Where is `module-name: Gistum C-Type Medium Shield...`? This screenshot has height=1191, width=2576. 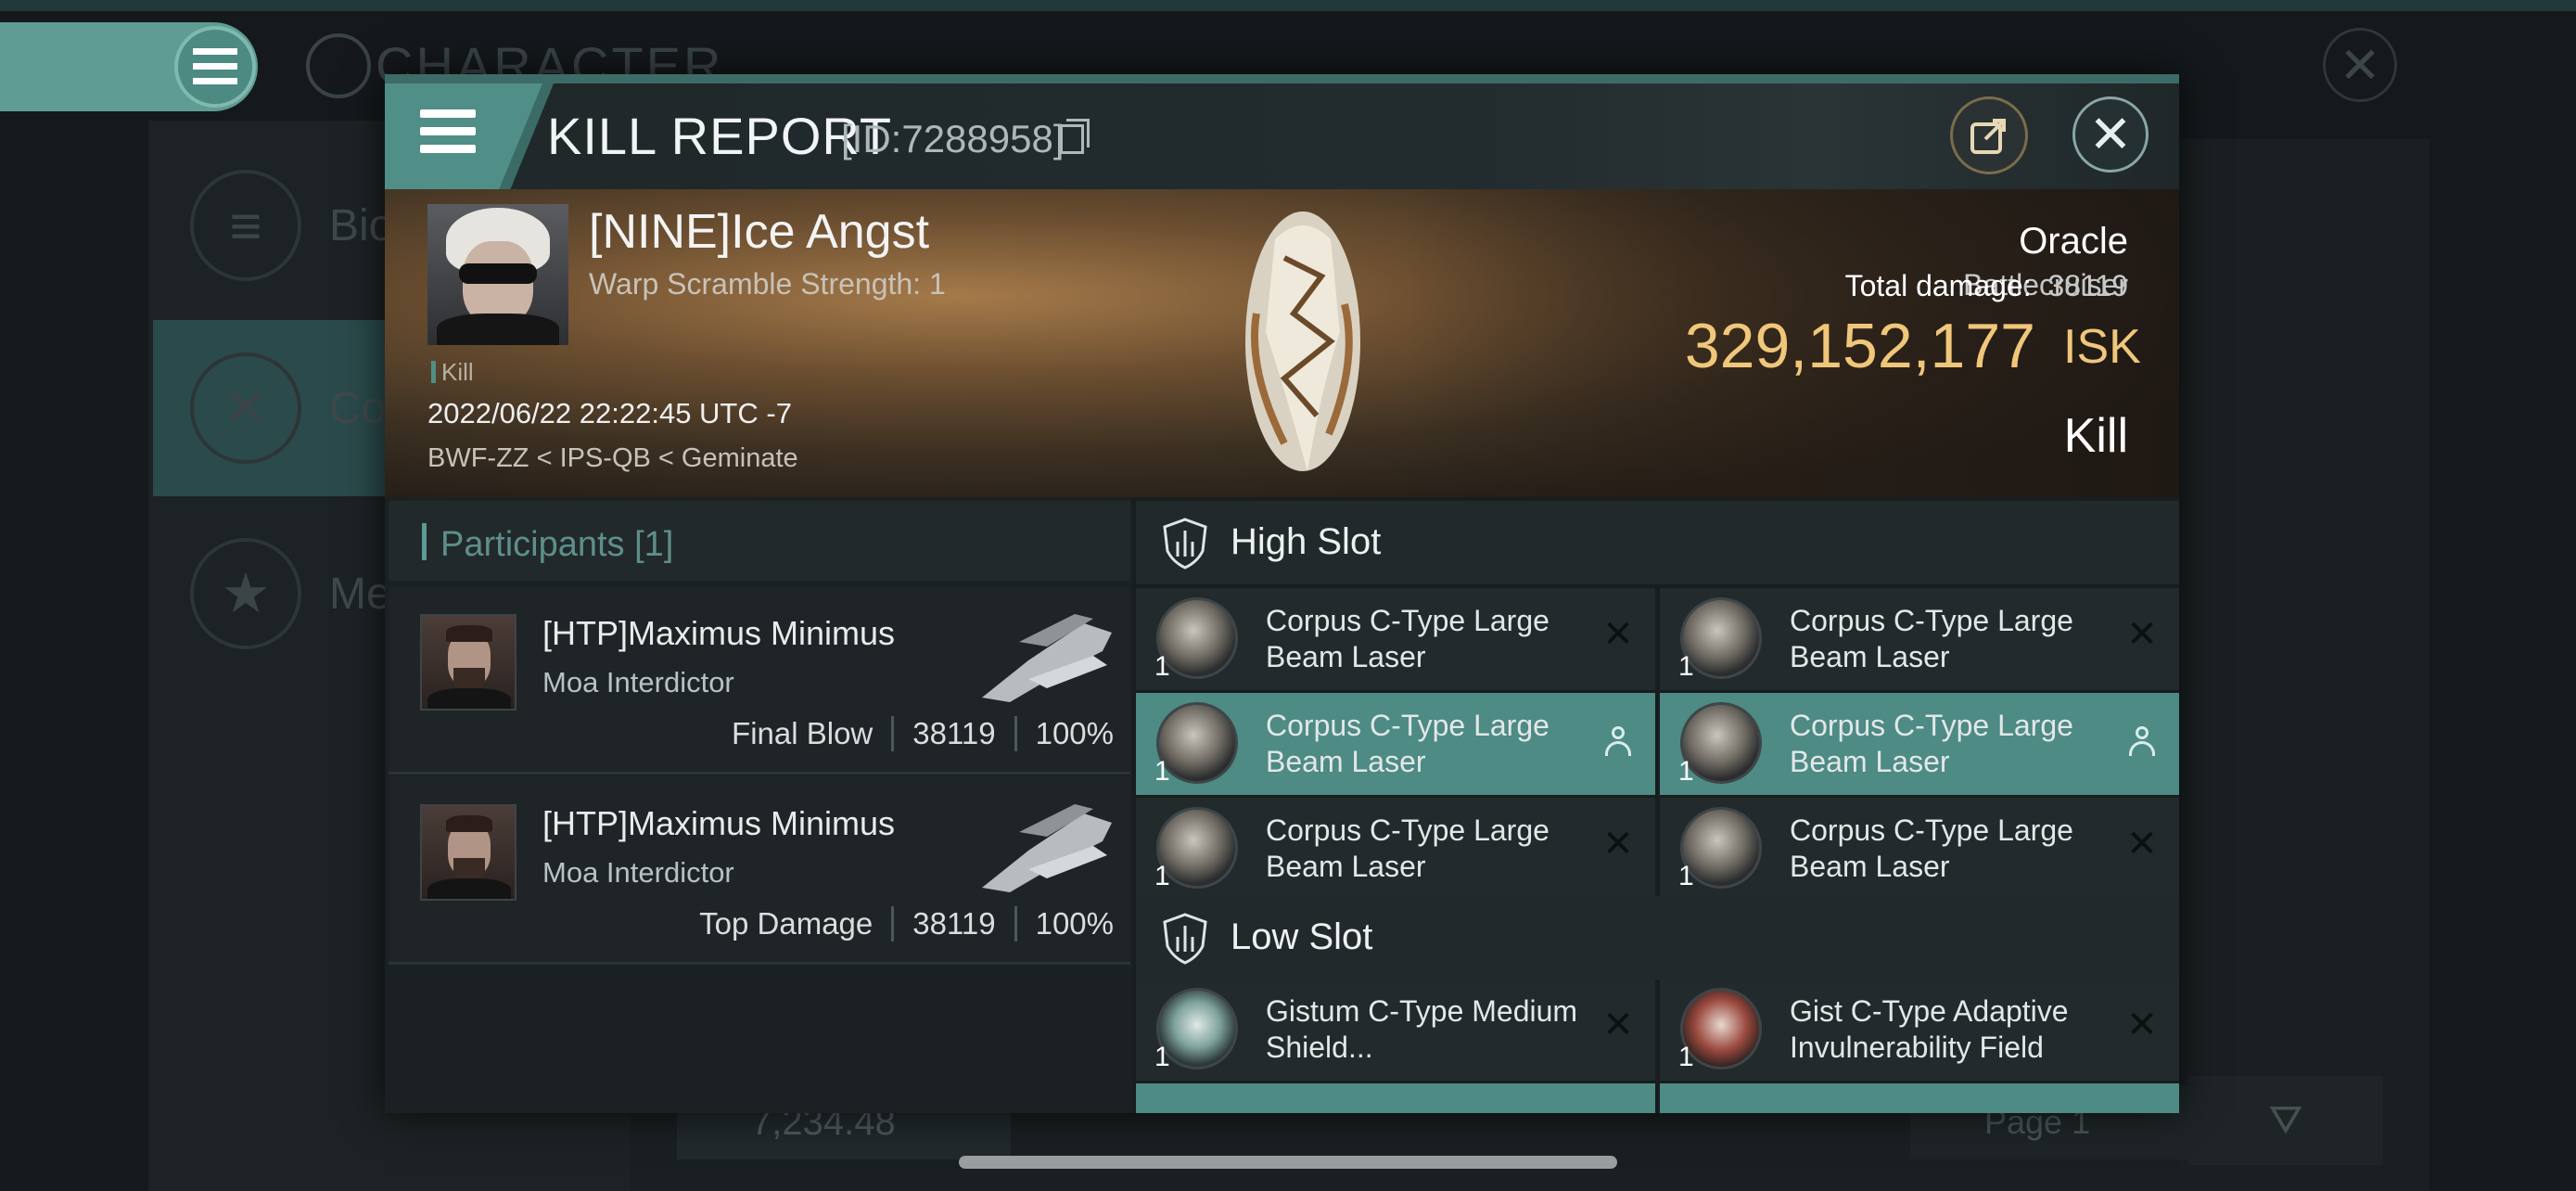 module-name: Gistum C-Type Medium Shield... is located at coordinates (1422, 1029).